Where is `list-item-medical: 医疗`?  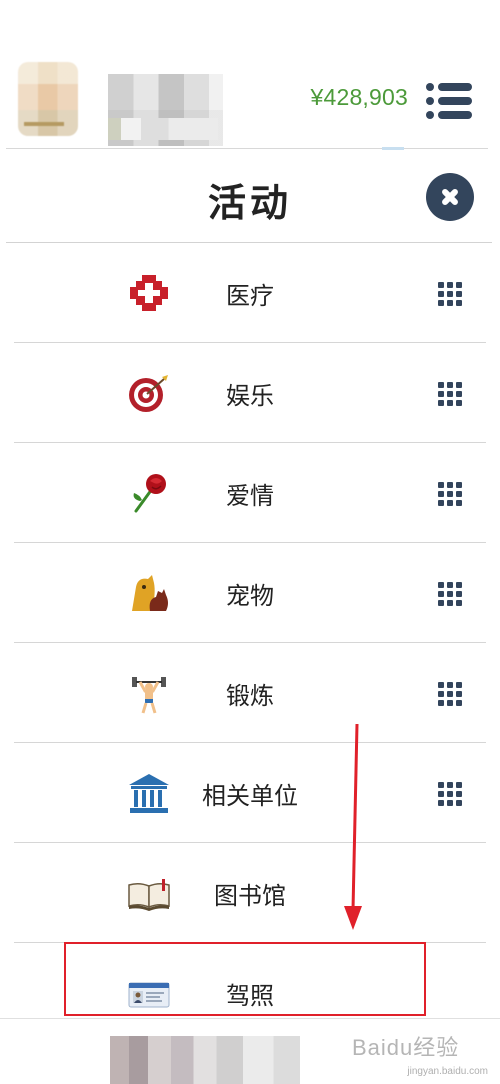
list-item-medical: 医疗 is located at coordinates (250, 293).